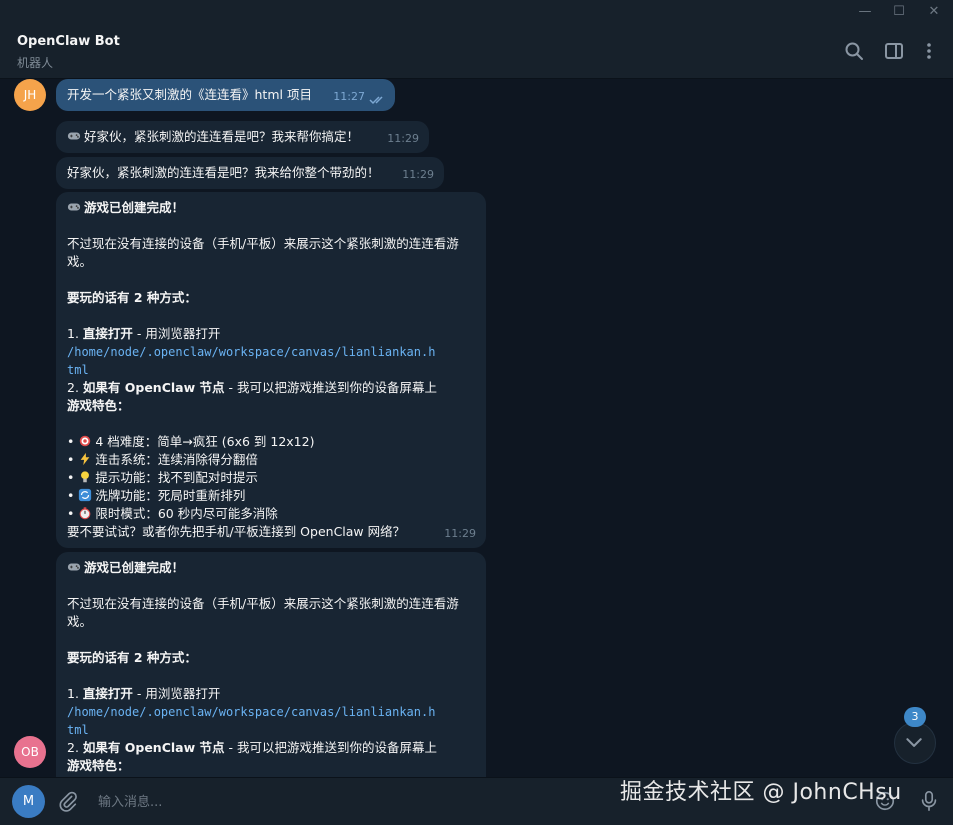  What do you see at coordinates (761, 792) in the screenshot?
I see `watermark-text: 掘金技术社区 @ JohnCHsu` at bounding box center [761, 792].